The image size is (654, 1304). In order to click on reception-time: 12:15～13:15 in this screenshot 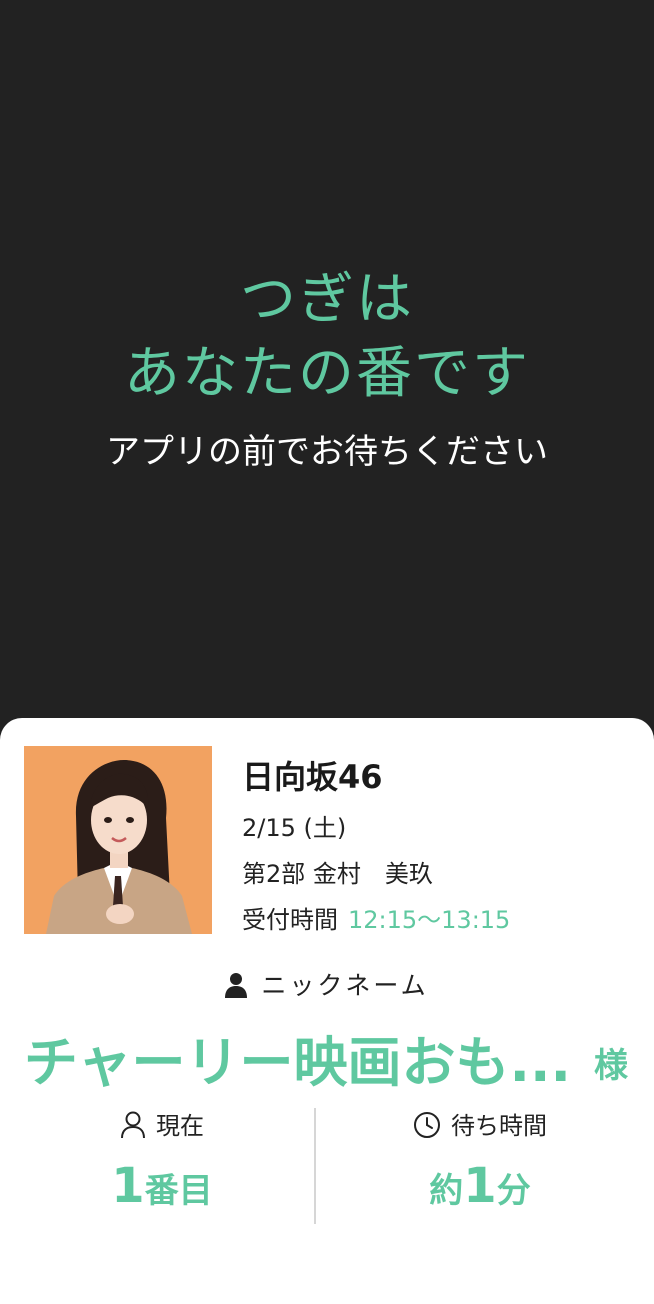, I will do `click(429, 920)`.